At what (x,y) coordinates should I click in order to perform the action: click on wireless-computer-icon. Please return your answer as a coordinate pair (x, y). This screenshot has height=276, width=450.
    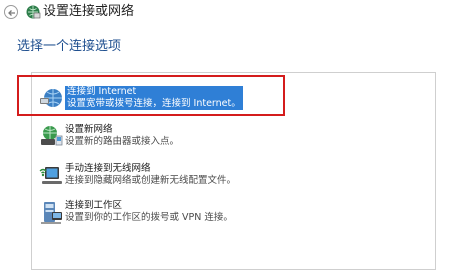
    Looking at the image, I should click on (50, 175).